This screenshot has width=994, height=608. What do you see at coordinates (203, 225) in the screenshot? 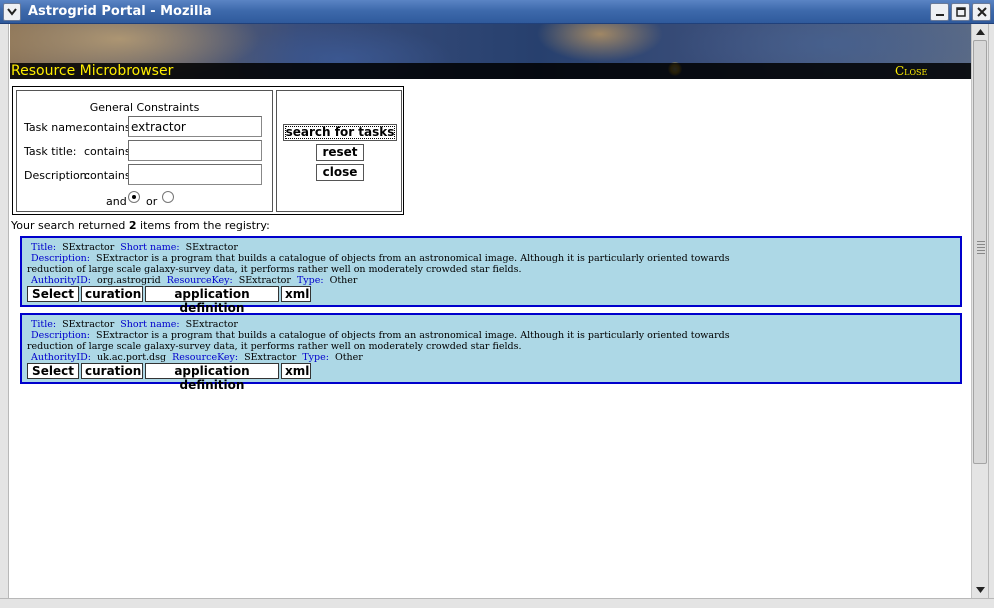
I see `result-summary-suffix: items from the registry:` at bounding box center [203, 225].